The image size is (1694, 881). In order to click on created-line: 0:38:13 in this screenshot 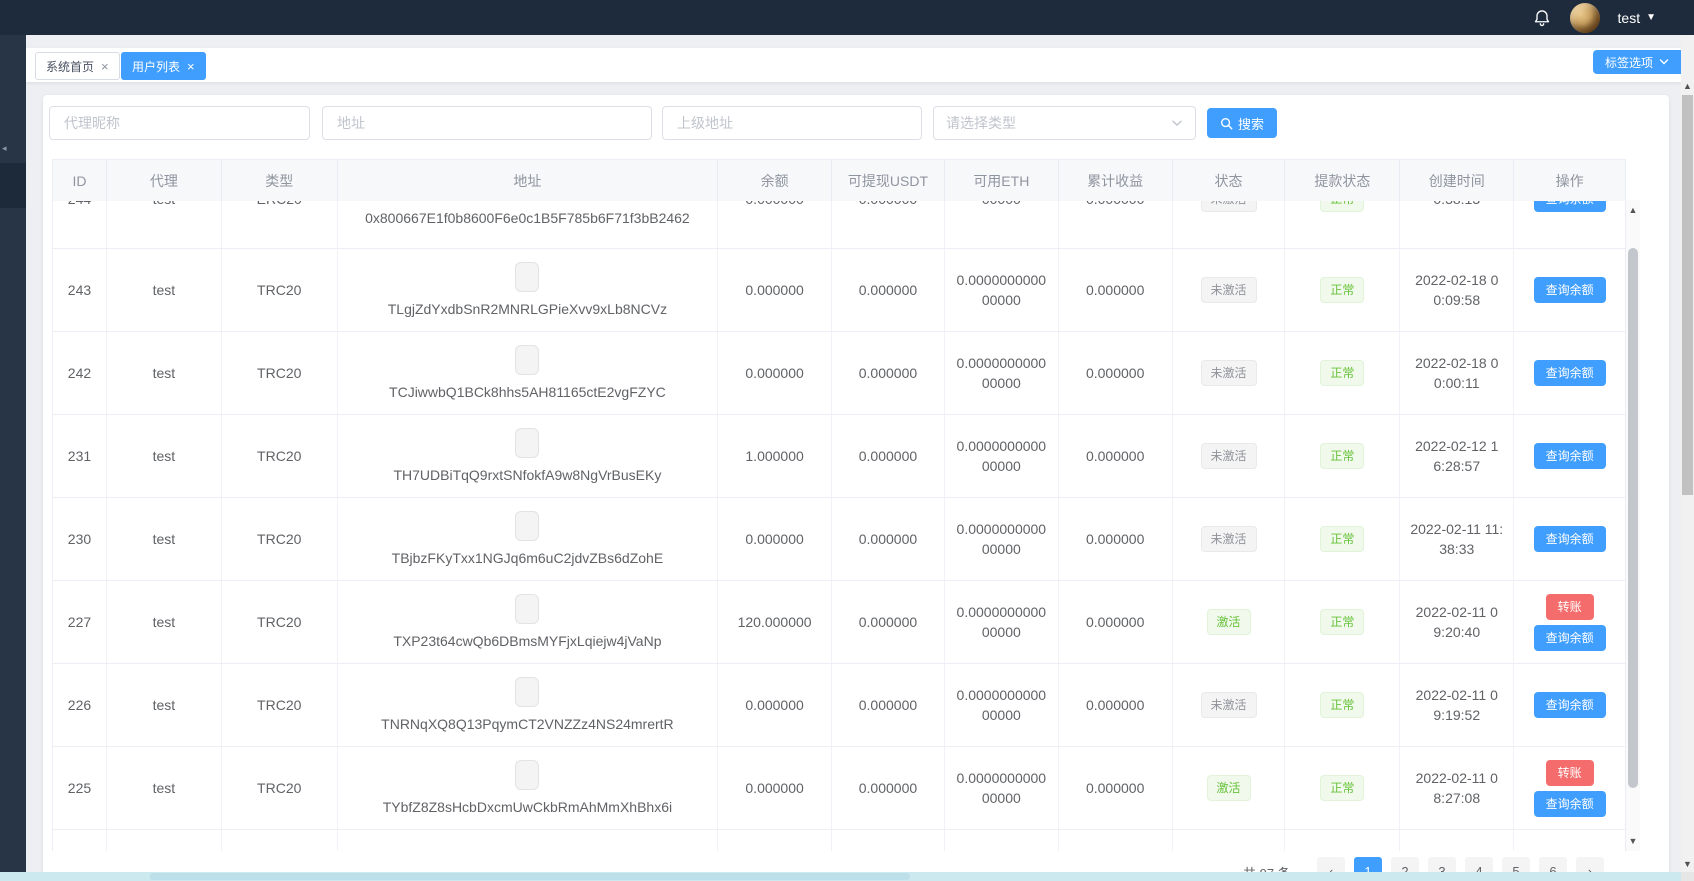, I will do `click(1456, 205)`.